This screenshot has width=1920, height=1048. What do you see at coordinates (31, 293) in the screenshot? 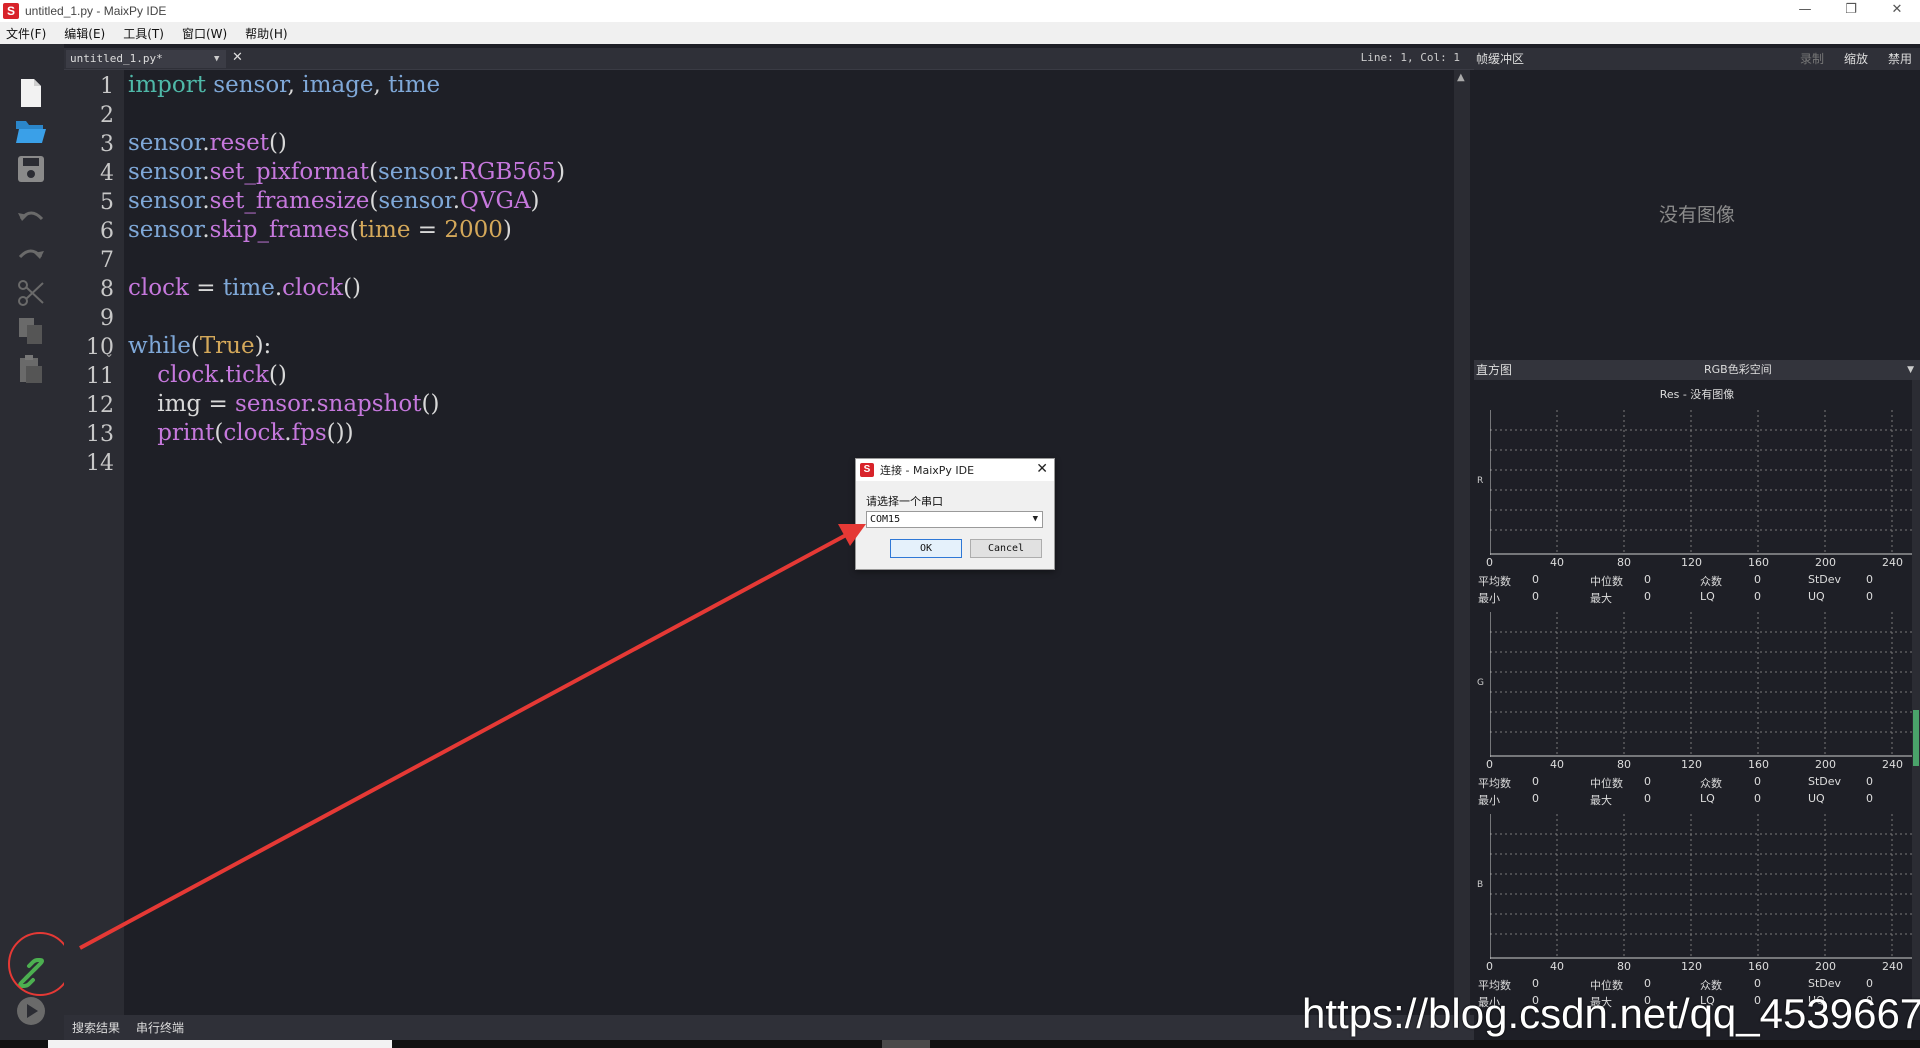
I see `cut-icon` at bounding box center [31, 293].